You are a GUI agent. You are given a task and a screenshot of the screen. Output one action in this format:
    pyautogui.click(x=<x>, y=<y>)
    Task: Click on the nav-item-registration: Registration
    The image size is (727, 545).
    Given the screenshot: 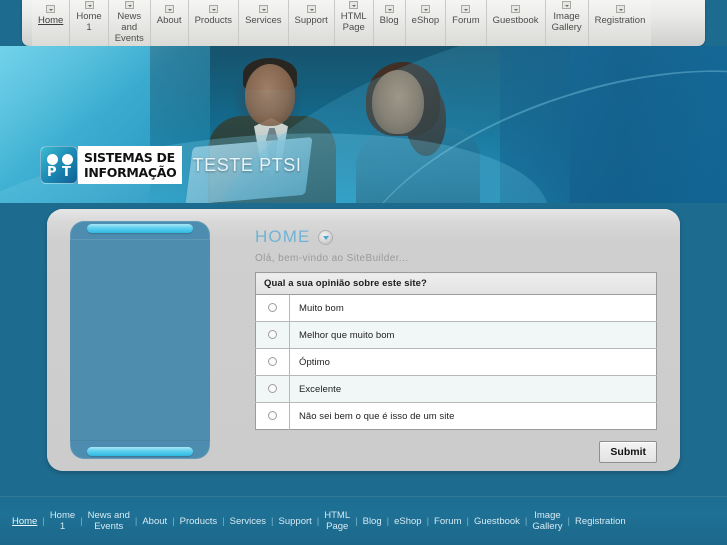 What is the action you would take?
    pyautogui.click(x=619, y=23)
    